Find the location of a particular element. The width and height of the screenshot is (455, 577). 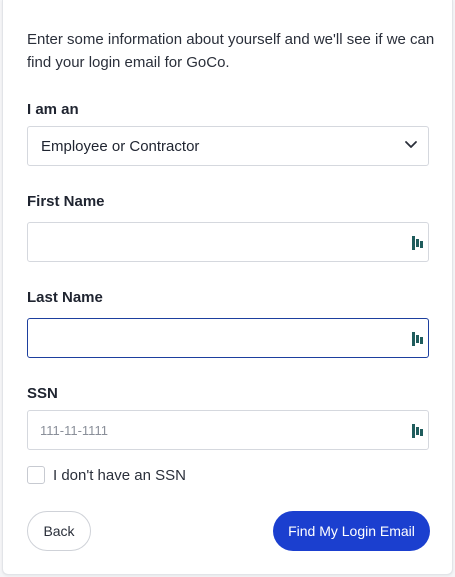

find-login-email-button: Find My Login Email is located at coordinates (351, 531).